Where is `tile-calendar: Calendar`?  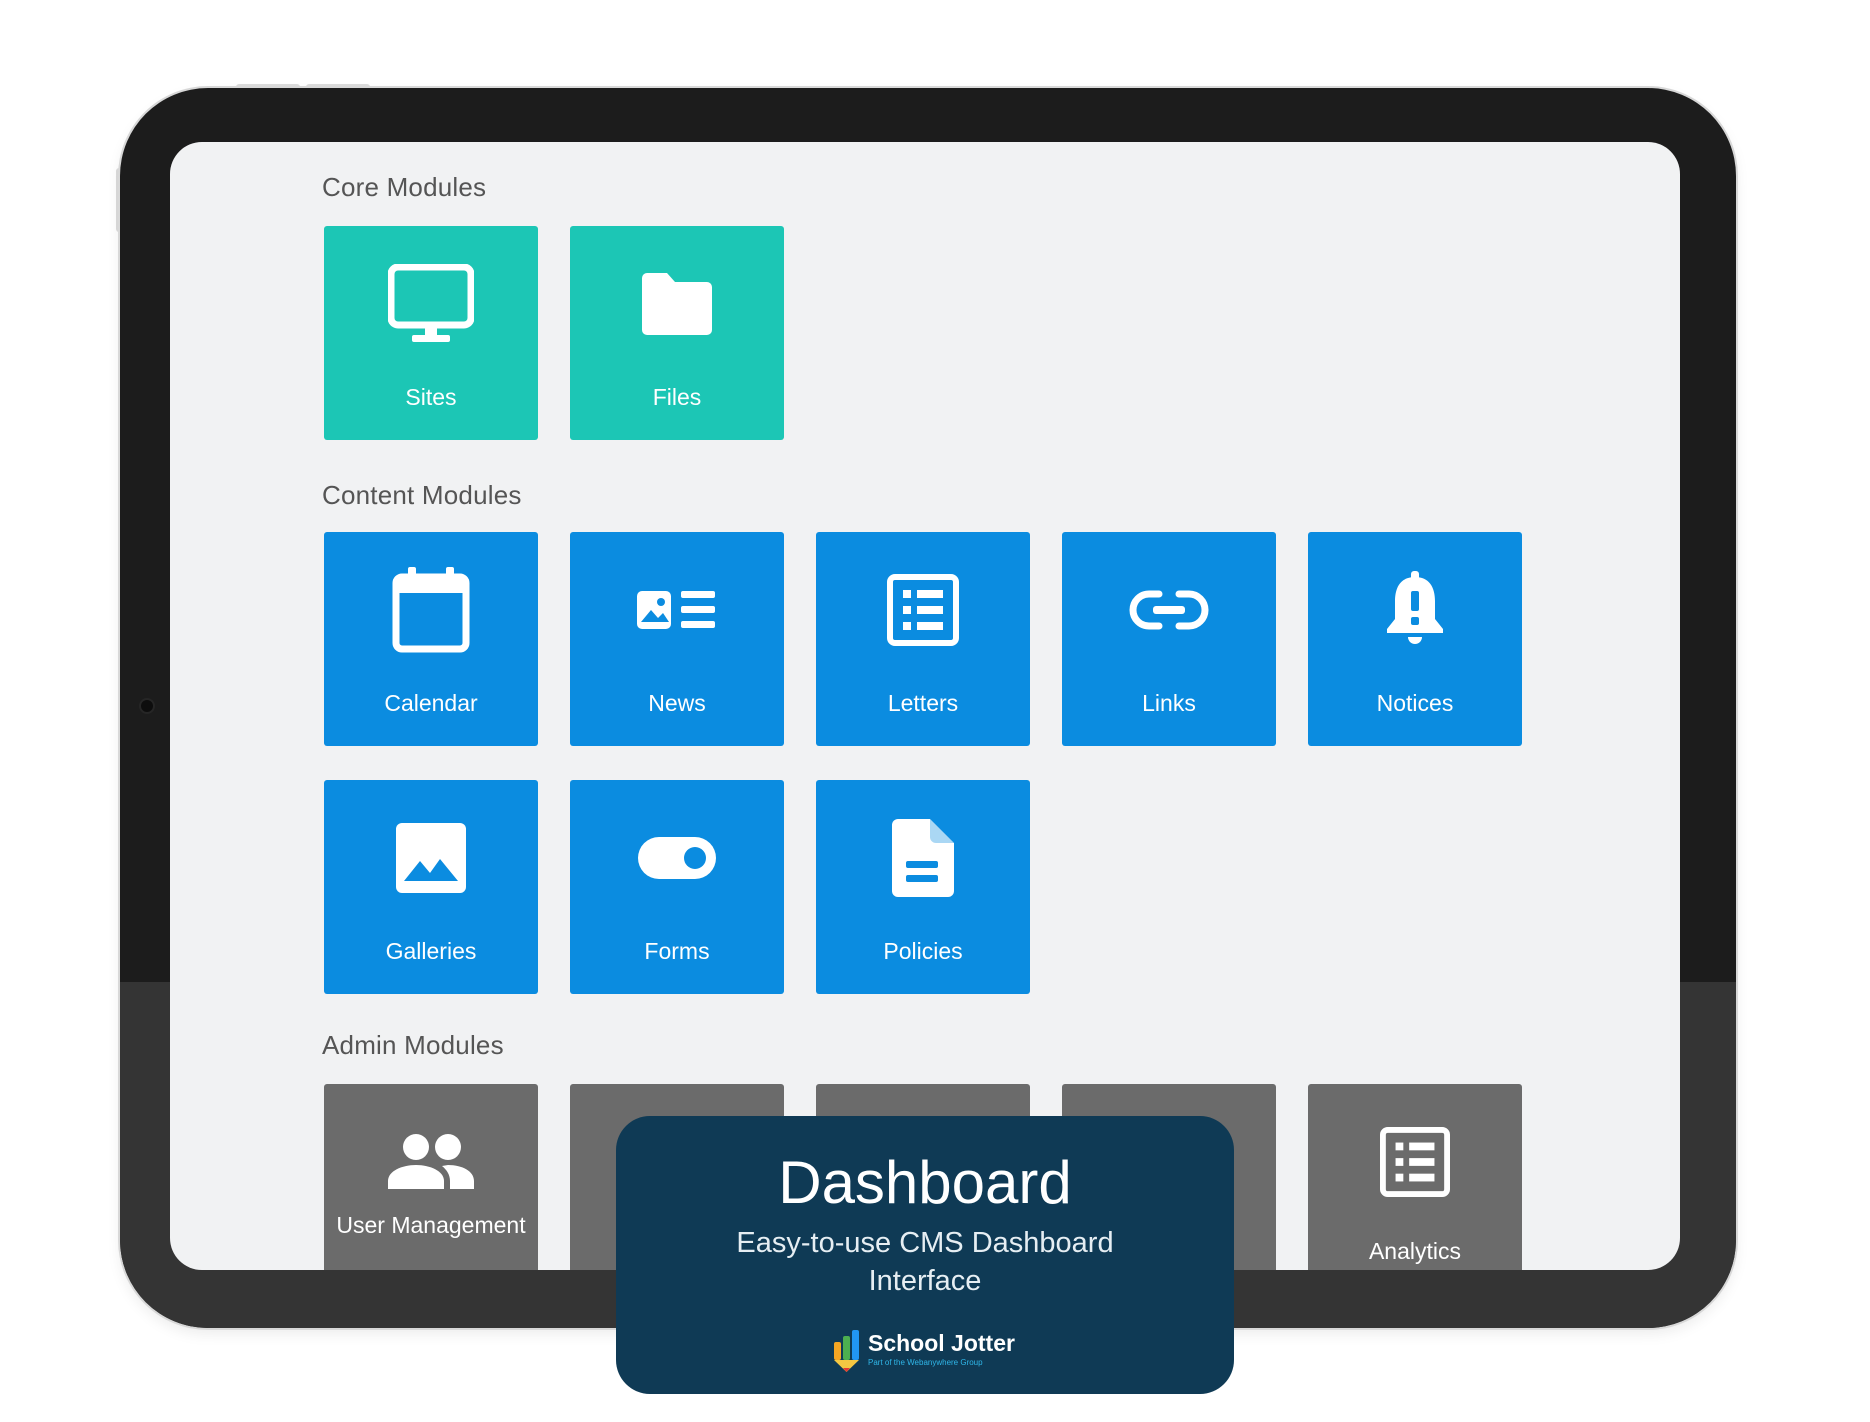 tile-calendar: Calendar is located at coordinates (431, 639).